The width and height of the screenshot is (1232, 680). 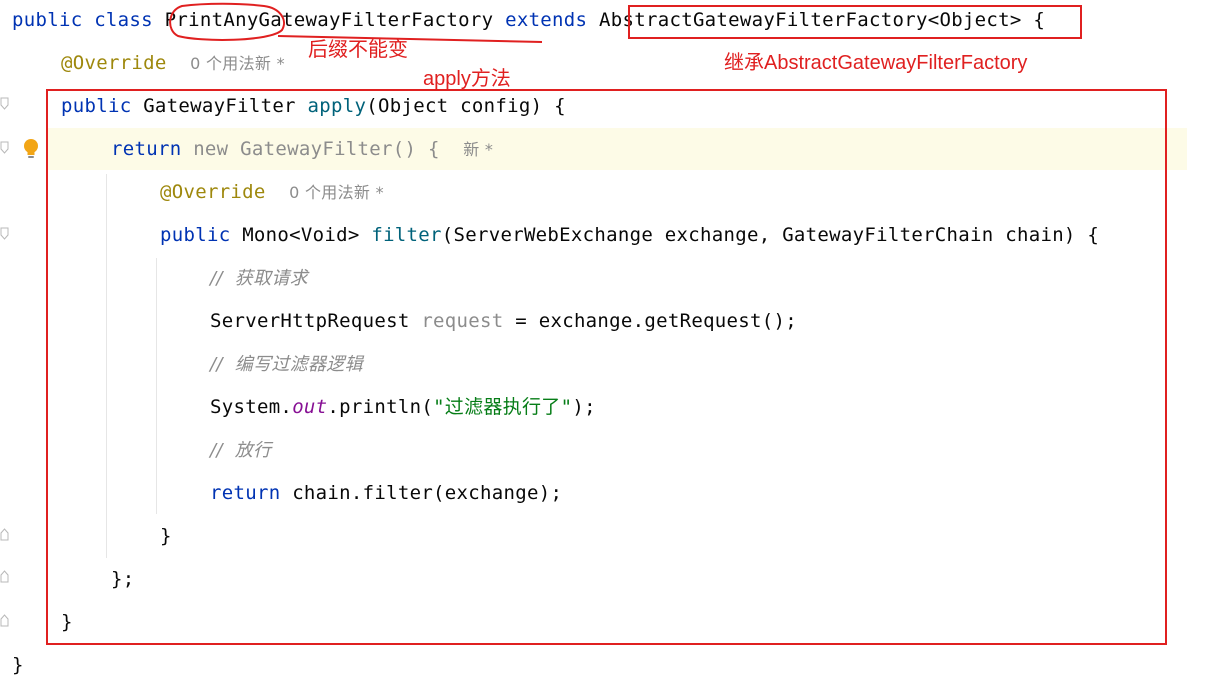 I want to click on suffix-note-label: 后缀不能变, so click(x=358, y=50).